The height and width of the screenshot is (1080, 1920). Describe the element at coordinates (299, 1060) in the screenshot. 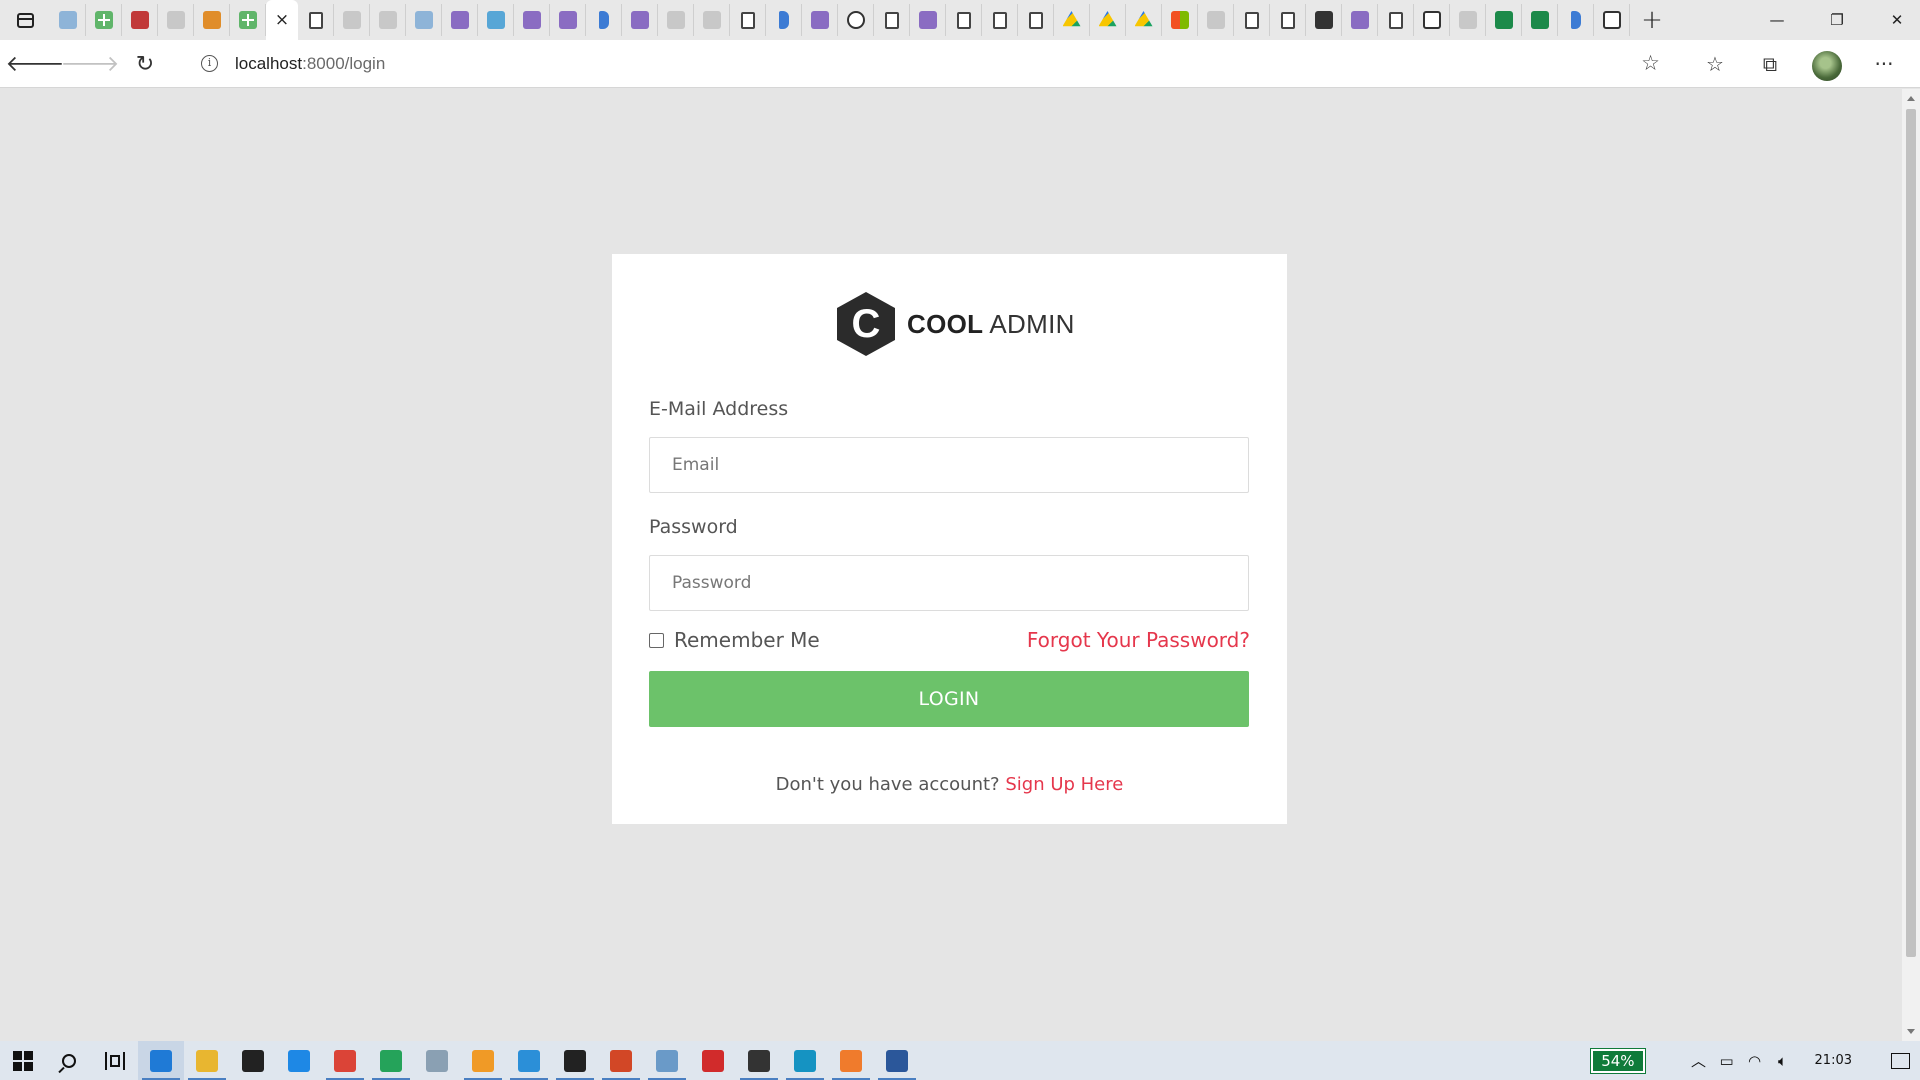

I see `l-app-button` at that location.